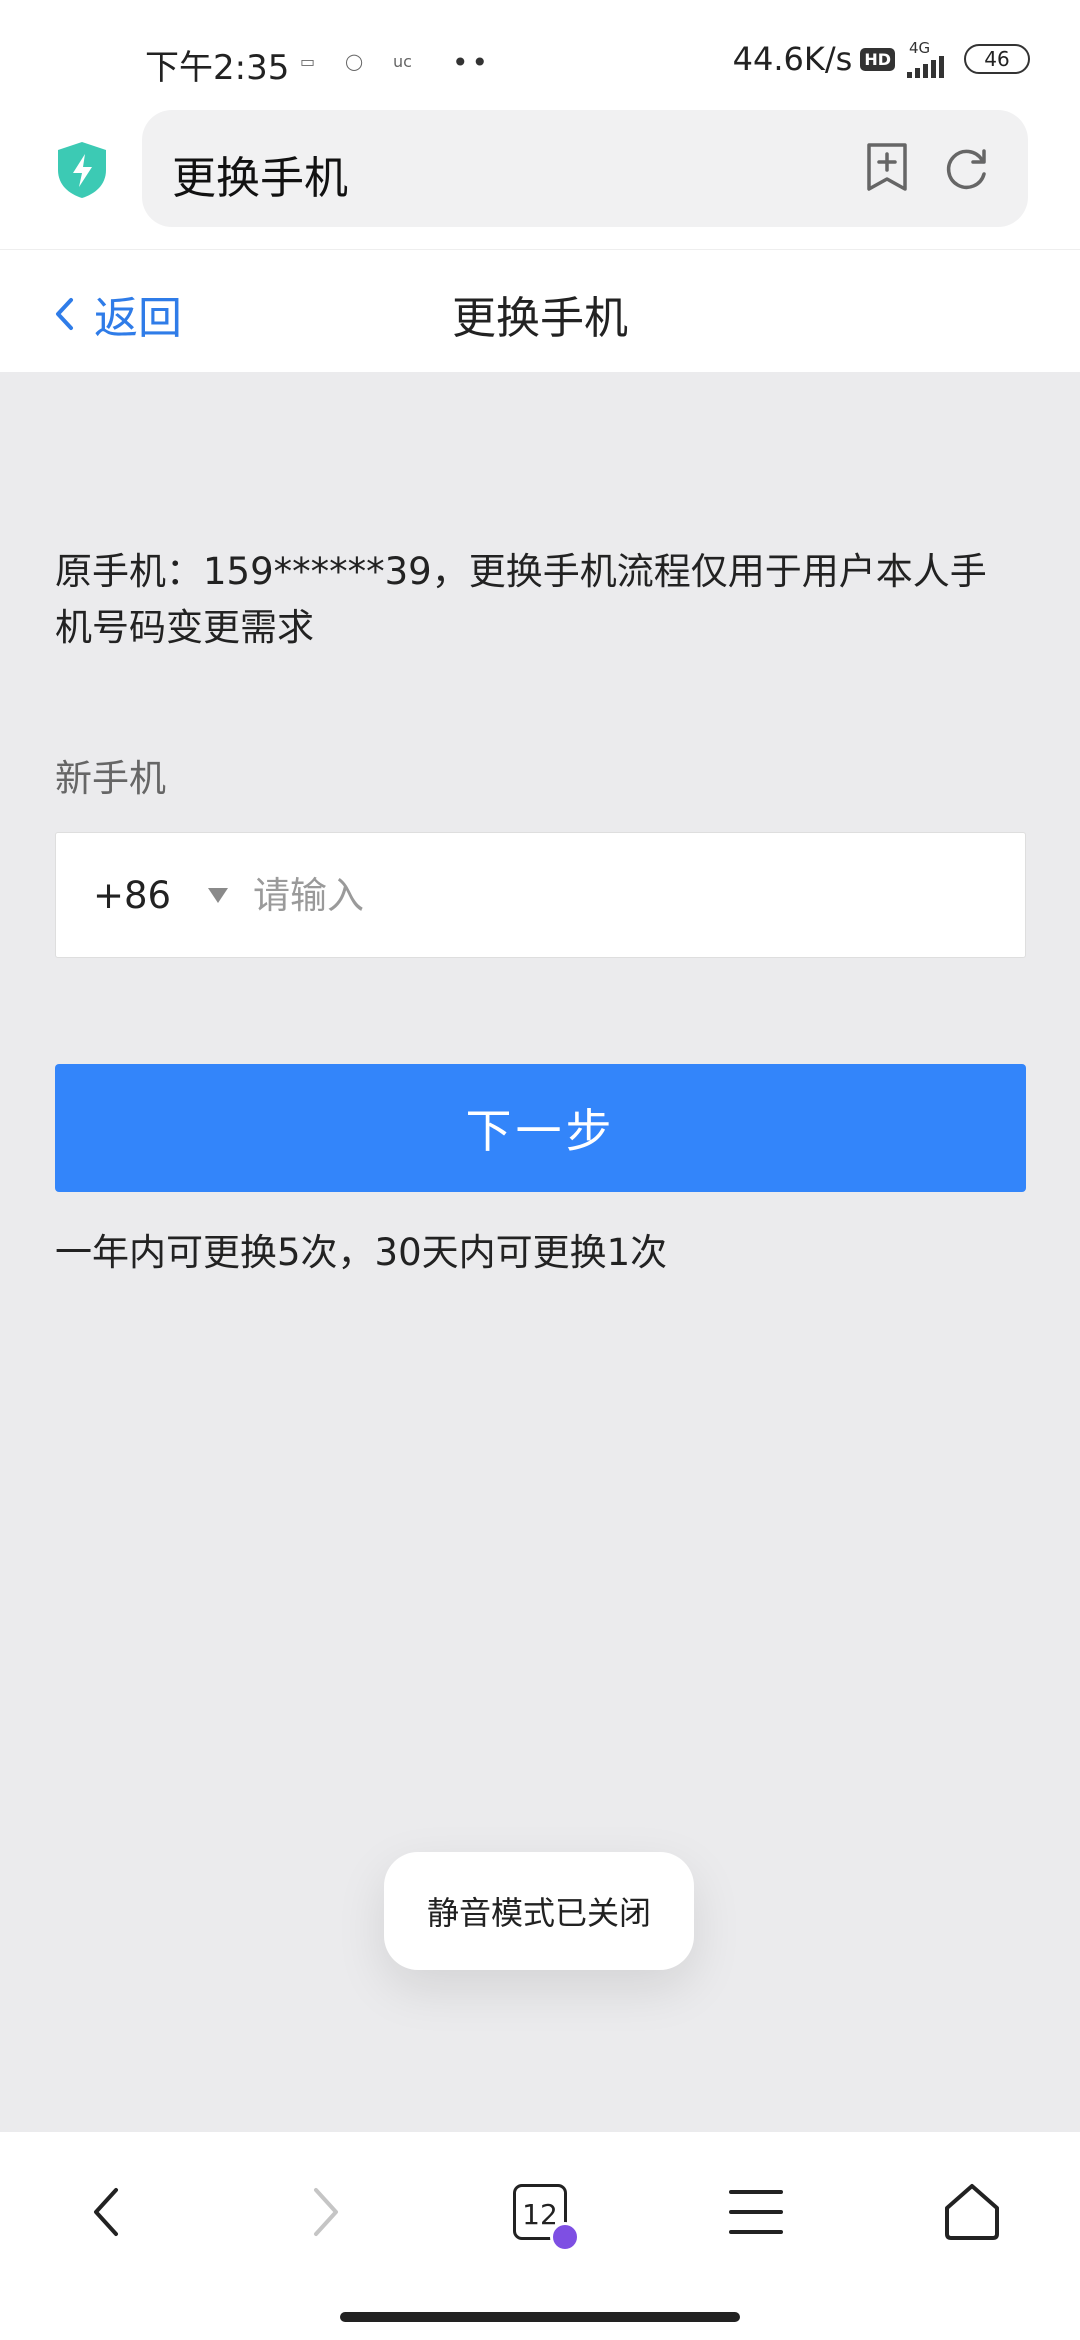 The width and height of the screenshot is (1080, 2340). I want to click on home-icon, so click(972, 2212).